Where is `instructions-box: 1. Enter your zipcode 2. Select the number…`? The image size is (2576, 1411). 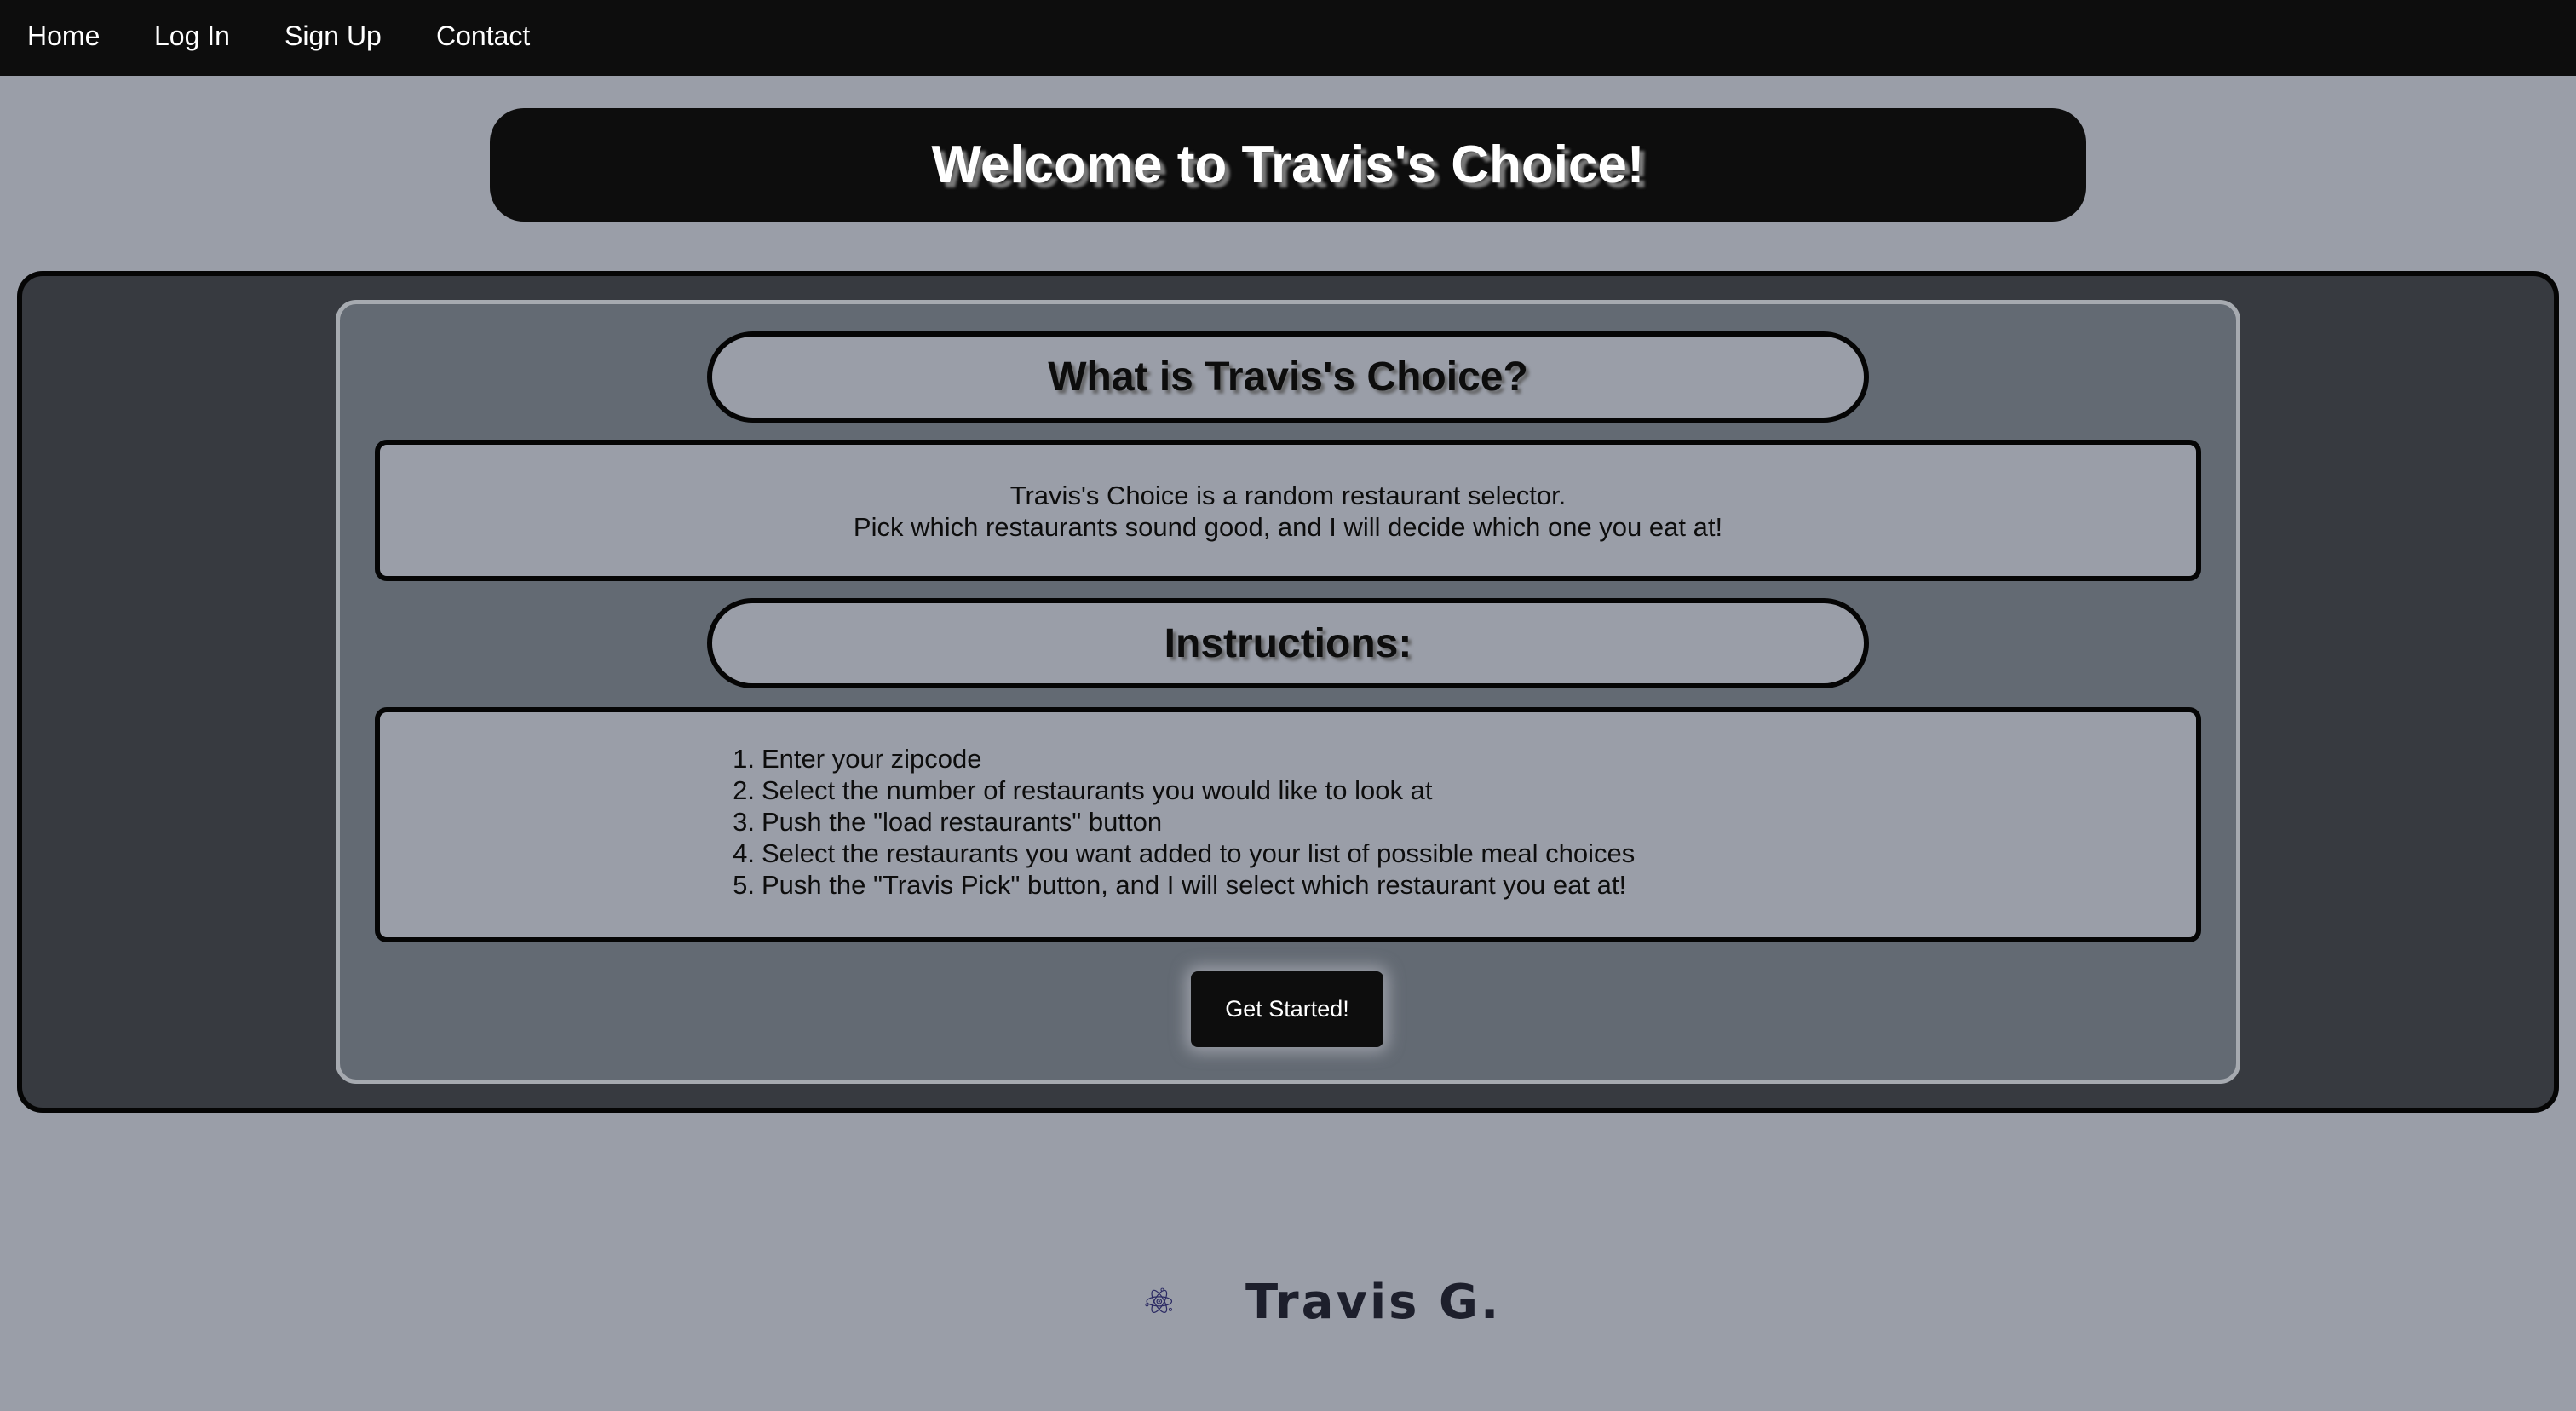
instructions-box: 1. Enter your zipcode 2. Select the number… is located at coordinates (1288, 824).